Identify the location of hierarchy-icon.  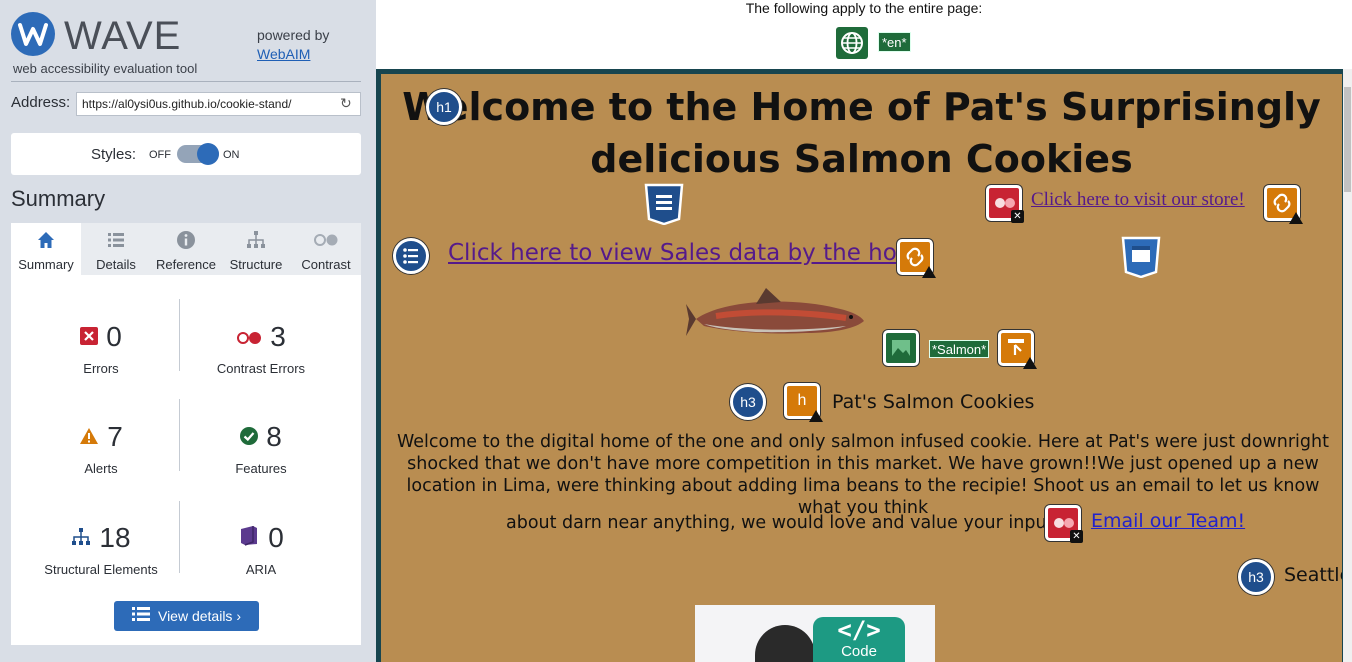
(256, 240).